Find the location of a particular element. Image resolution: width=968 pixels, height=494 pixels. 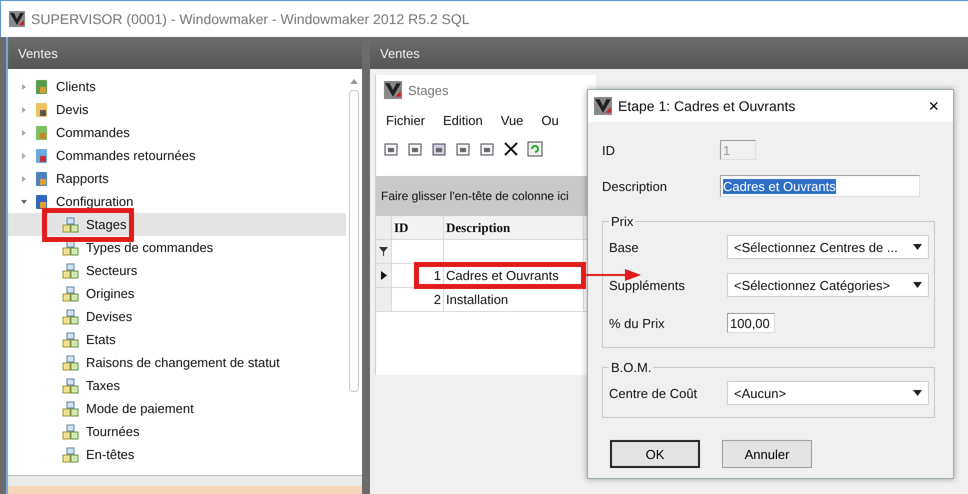

field-label: Description is located at coordinates (635, 186).